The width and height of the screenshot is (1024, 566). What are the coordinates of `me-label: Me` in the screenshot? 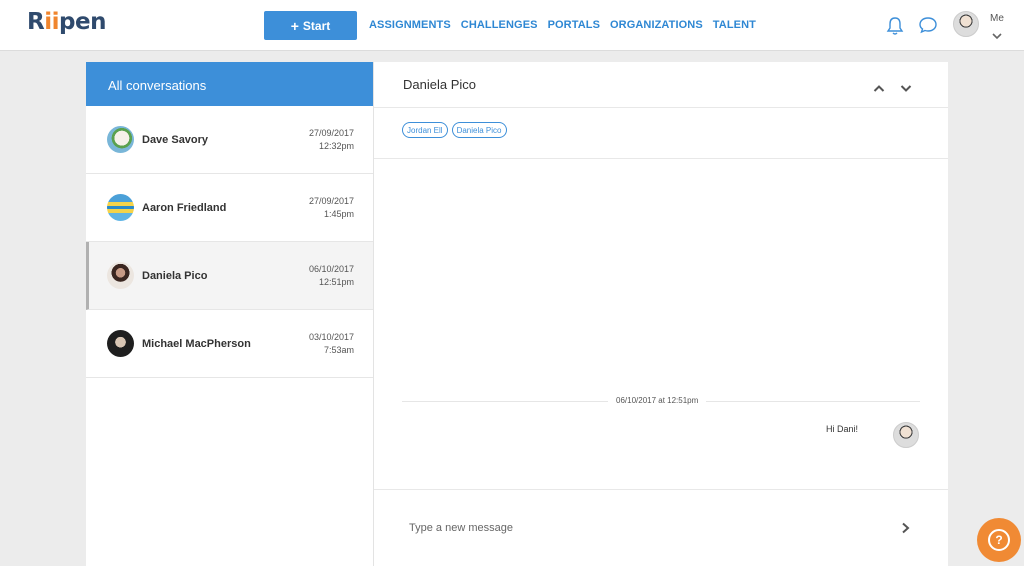 It's located at (997, 18).